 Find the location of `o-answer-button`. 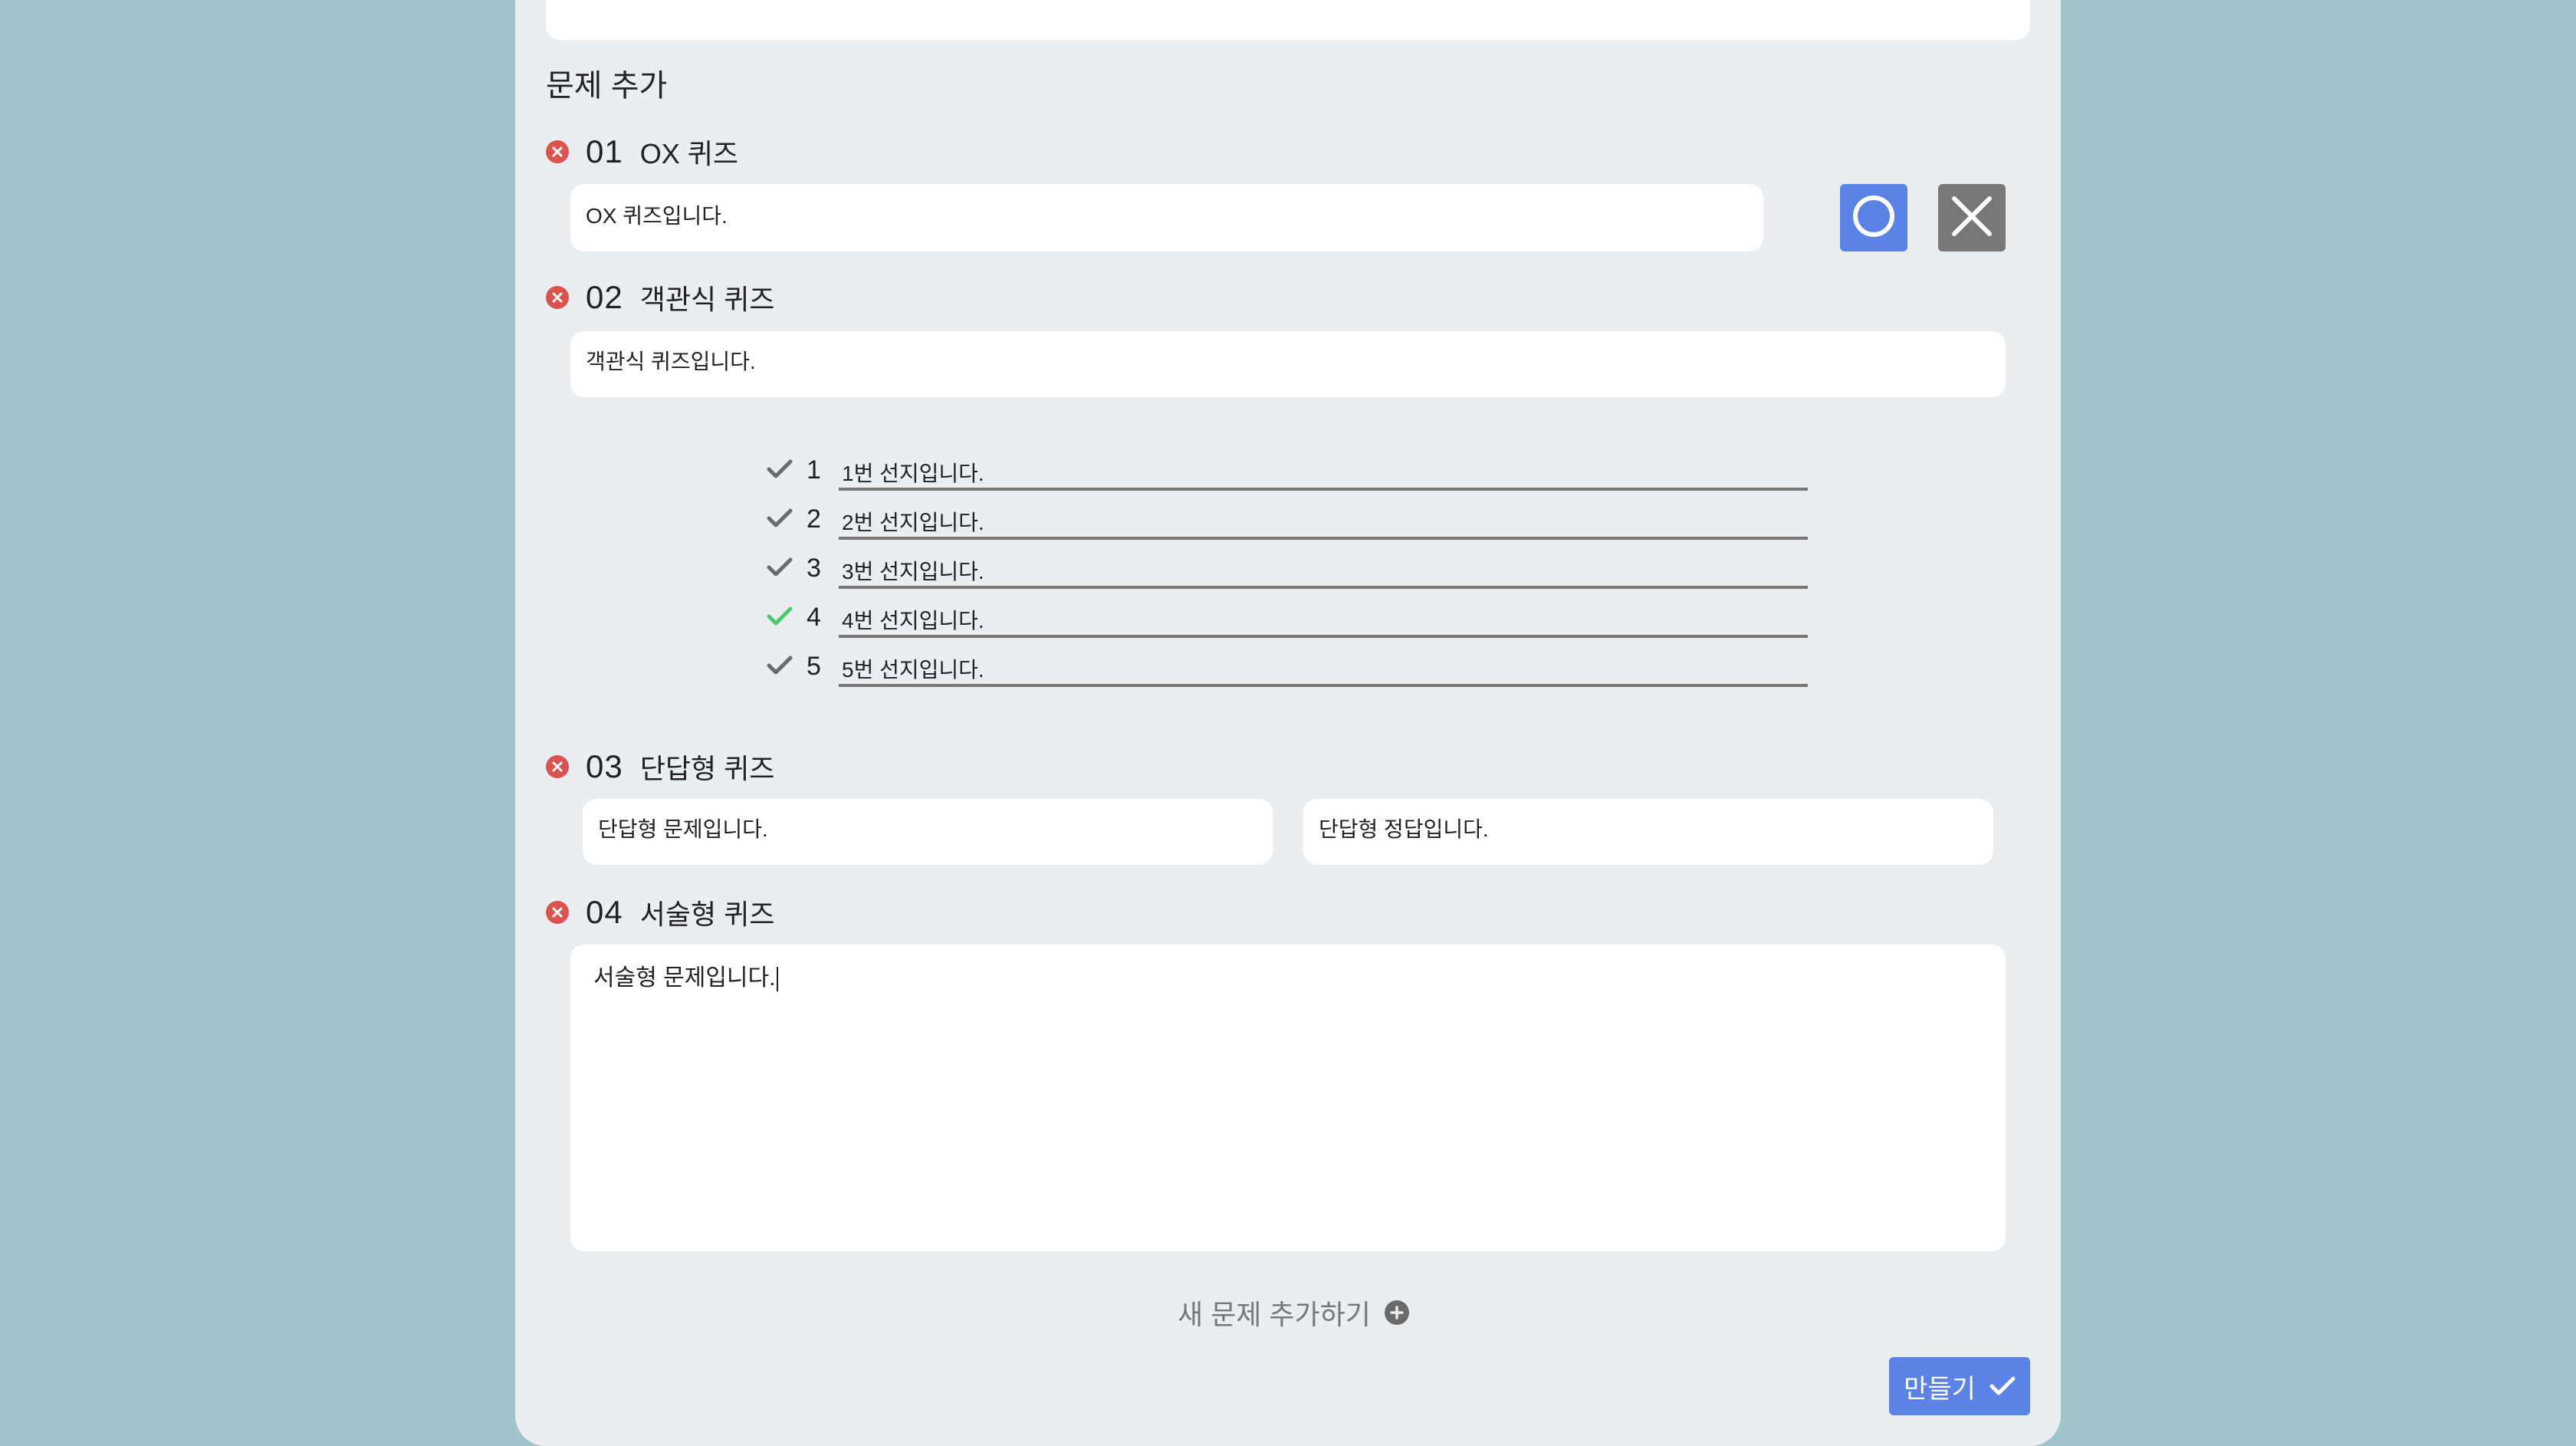

o-answer-button is located at coordinates (1873, 217).